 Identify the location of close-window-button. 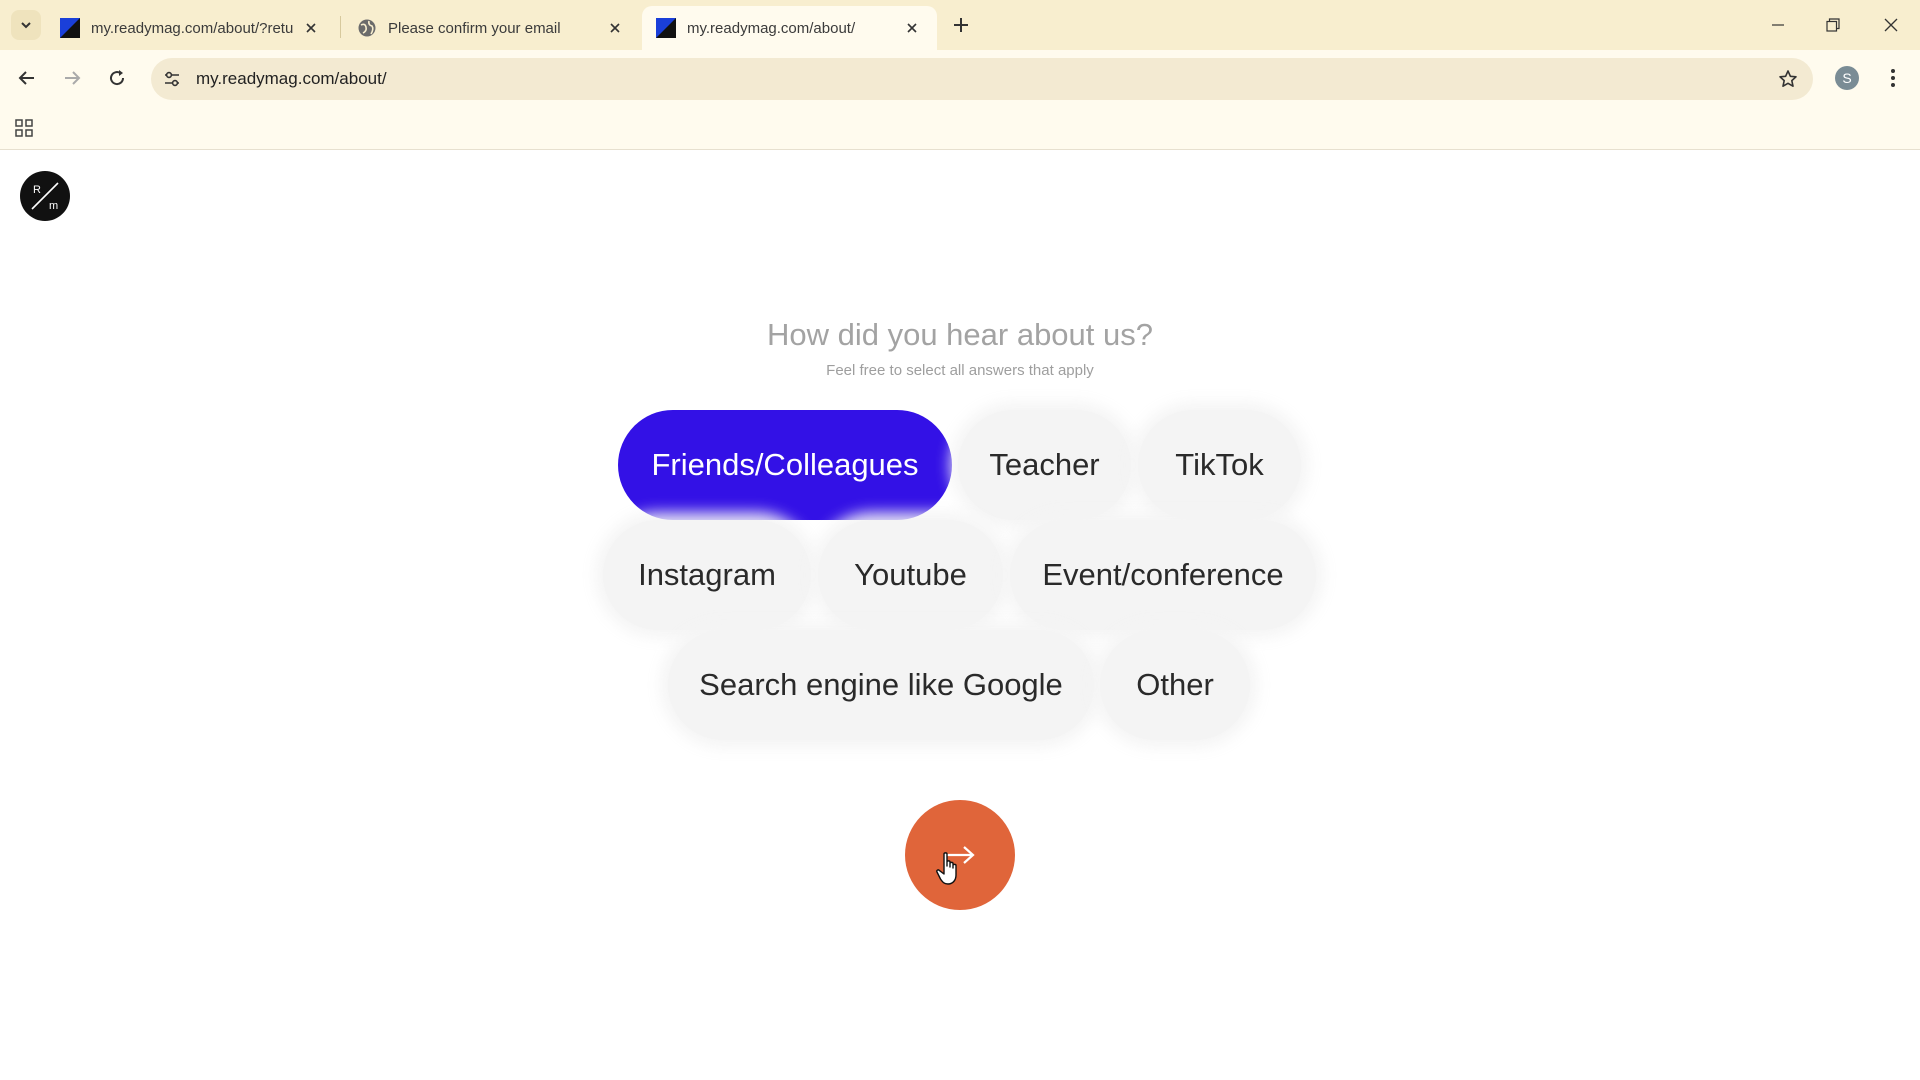
(1891, 25).